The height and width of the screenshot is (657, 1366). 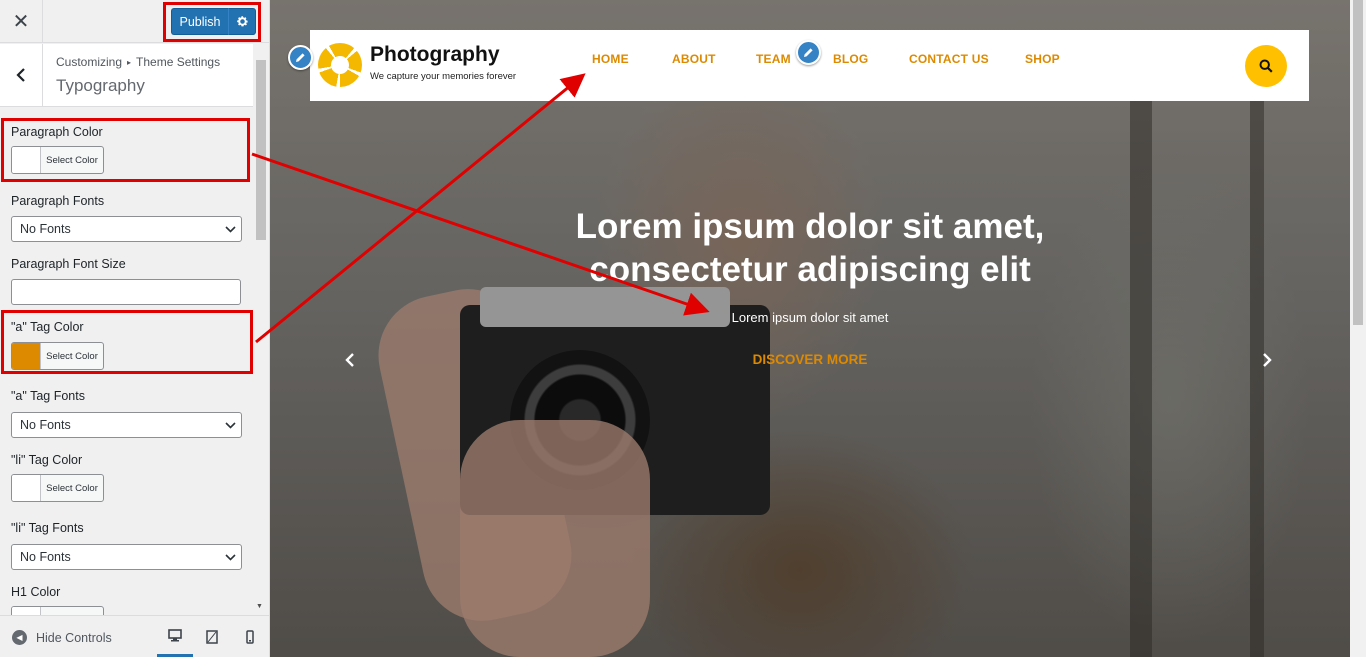 I want to click on paragraph-color-highlight-box, so click(x=125, y=150).